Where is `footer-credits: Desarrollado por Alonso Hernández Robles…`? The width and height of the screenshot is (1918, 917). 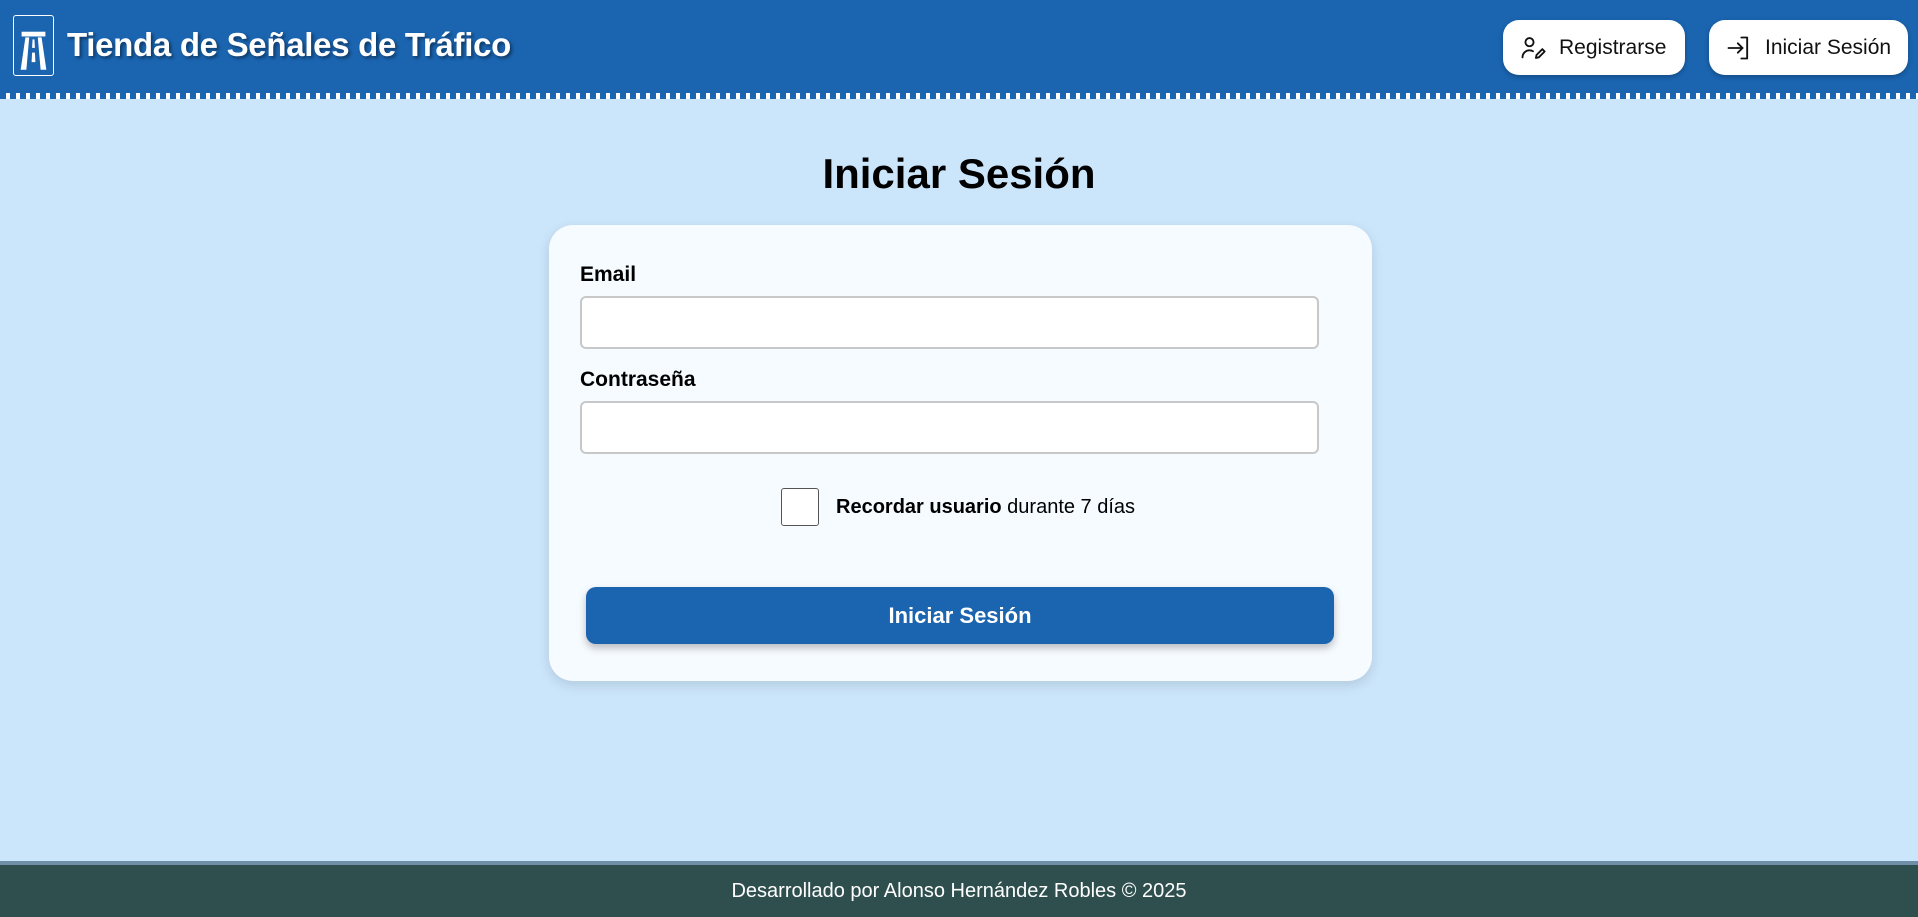 footer-credits: Desarrollado por Alonso Hernández Robles… is located at coordinates (959, 890).